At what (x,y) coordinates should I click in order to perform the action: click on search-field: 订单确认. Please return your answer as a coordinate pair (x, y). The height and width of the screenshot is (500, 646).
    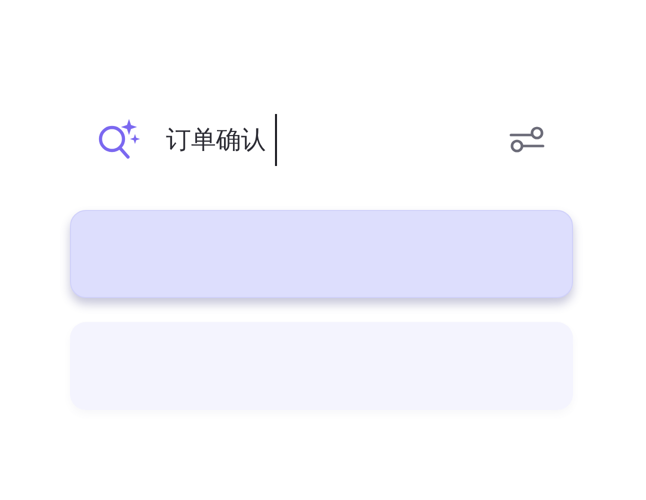
    Looking at the image, I should click on (218, 140).